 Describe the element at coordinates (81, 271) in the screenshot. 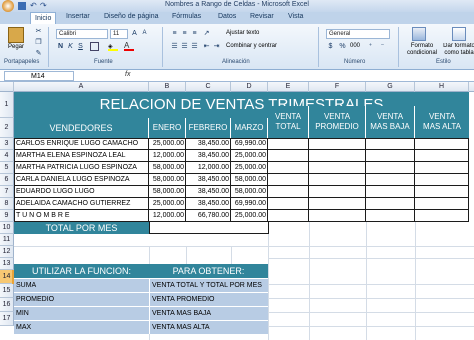

I see `util-label: UTILIZAR LA FUNCION:` at that location.